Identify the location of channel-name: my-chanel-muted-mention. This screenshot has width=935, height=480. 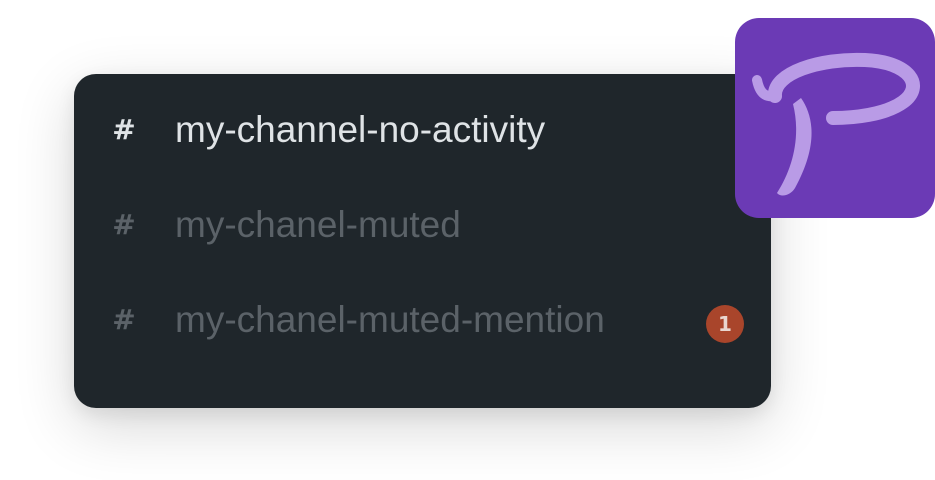
(390, 319).